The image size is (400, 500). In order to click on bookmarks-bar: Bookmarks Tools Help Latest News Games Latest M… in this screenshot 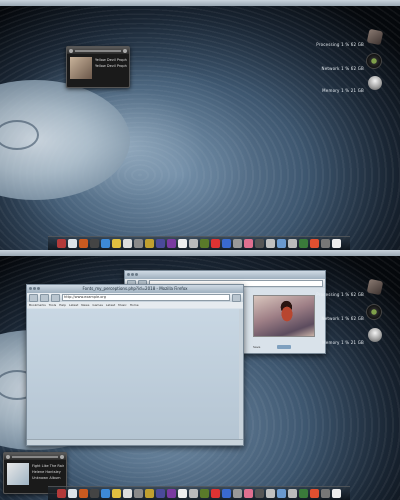, I will do `click(135, 305)`.